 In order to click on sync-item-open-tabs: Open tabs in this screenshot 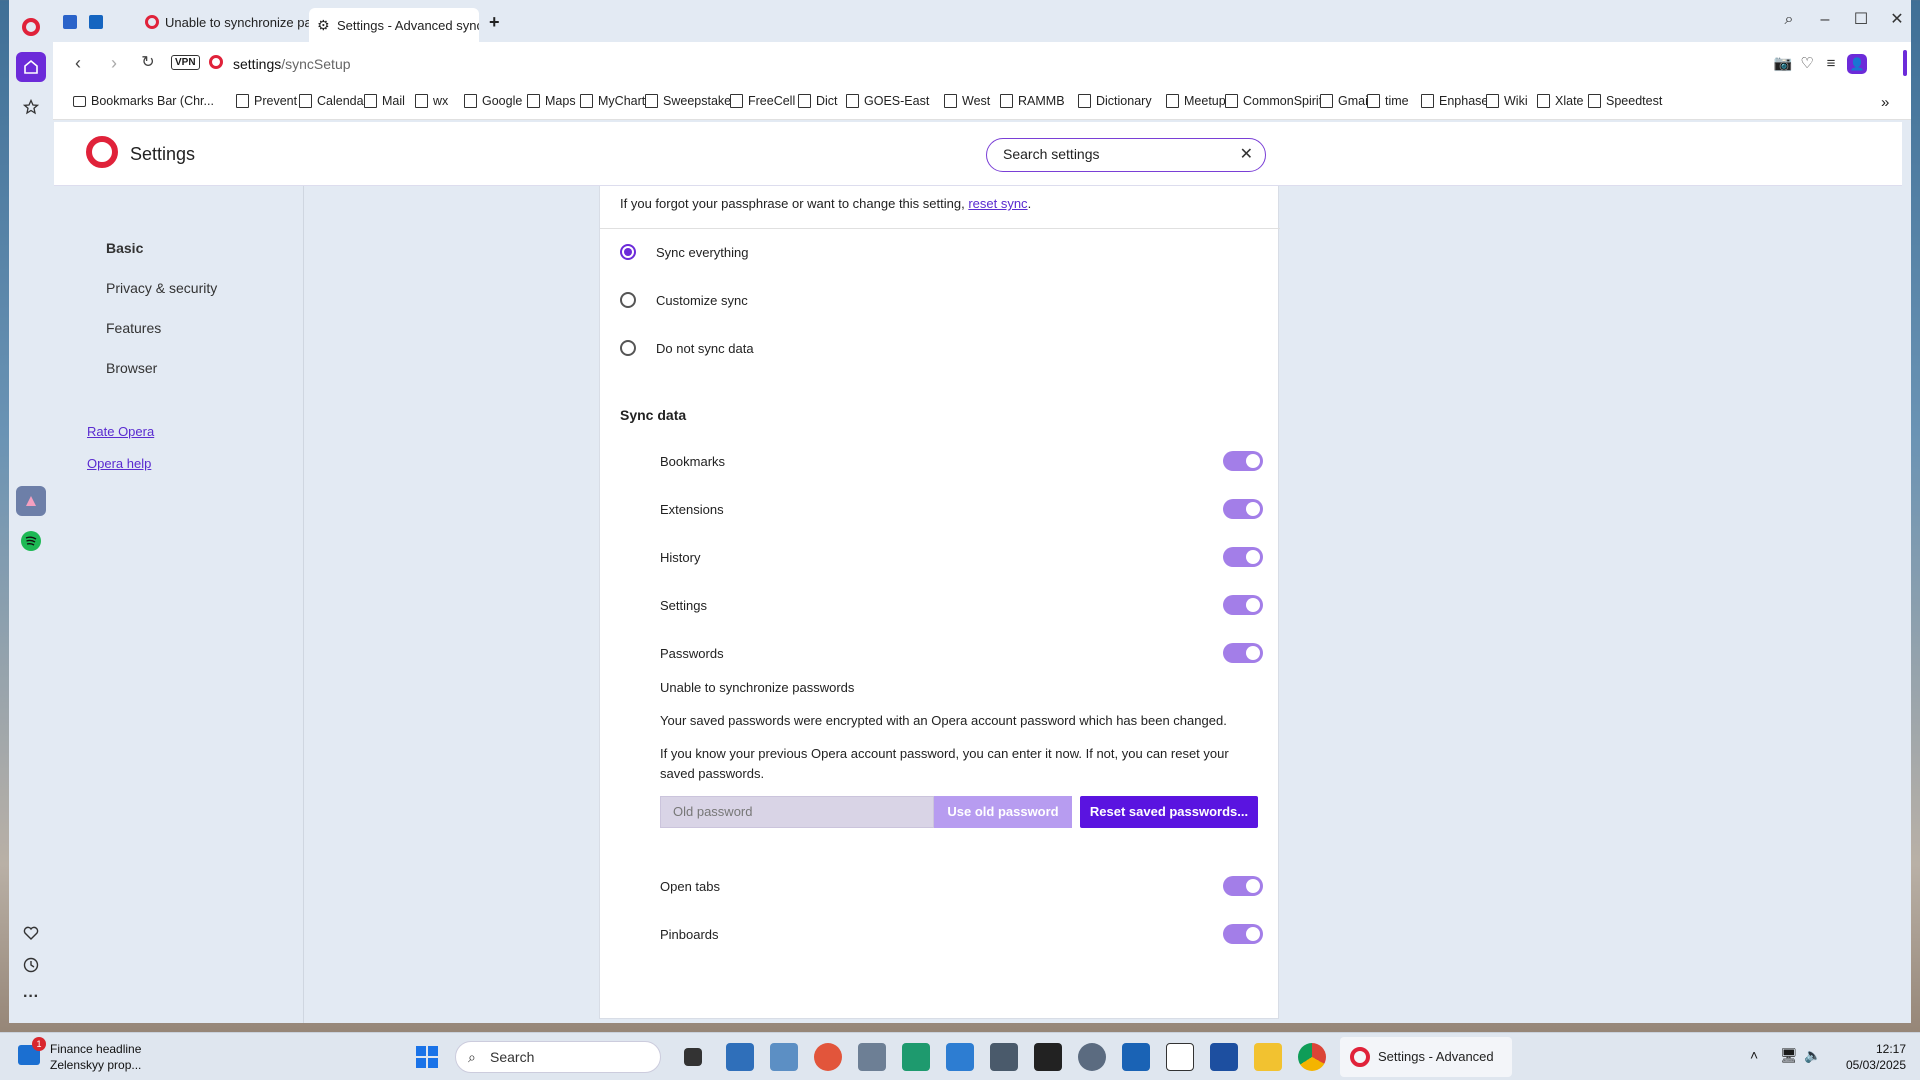, I will do `click(690, 886)`.